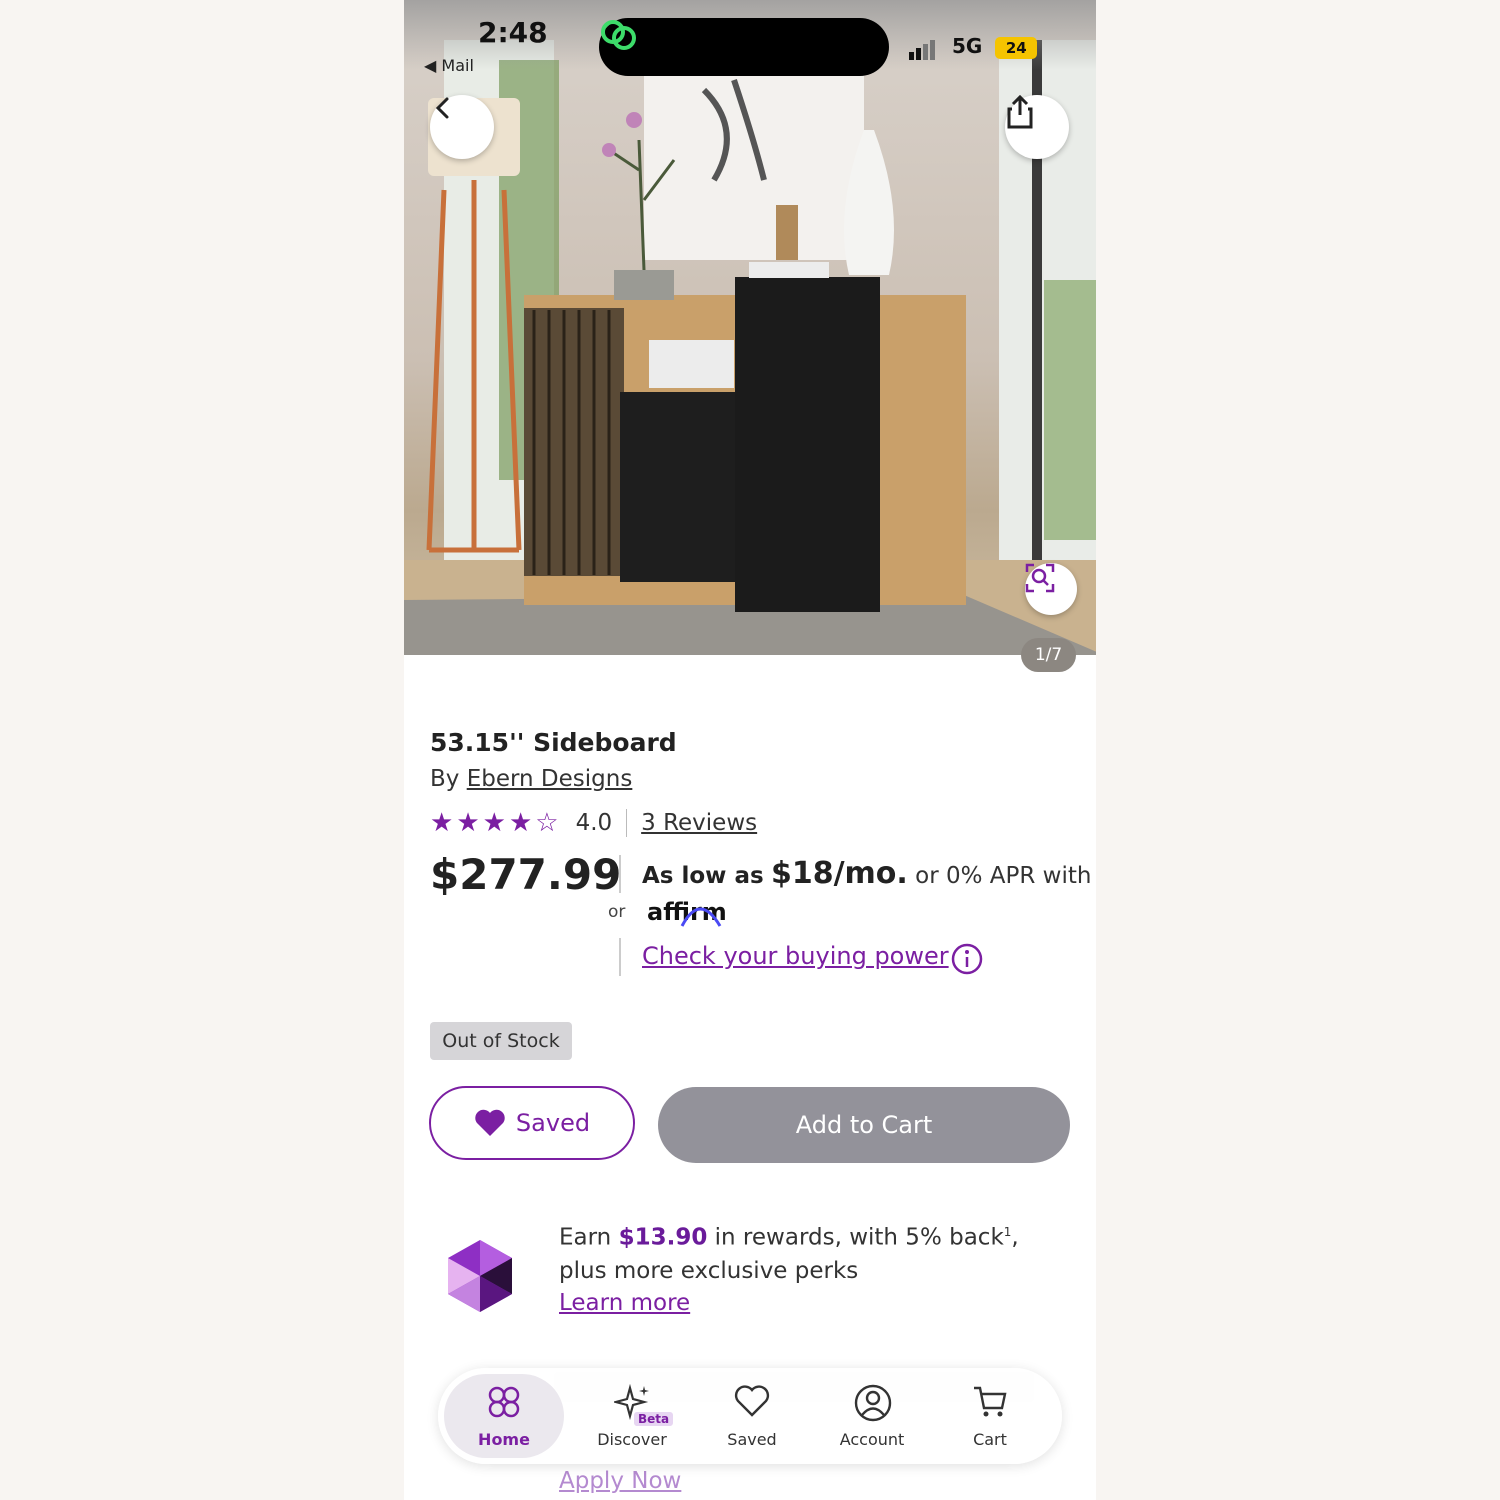 The width and height of the screenshot is (1500, 1500). I want to click on add-to-cart-button: Add to Cart, so click(864, 1125).